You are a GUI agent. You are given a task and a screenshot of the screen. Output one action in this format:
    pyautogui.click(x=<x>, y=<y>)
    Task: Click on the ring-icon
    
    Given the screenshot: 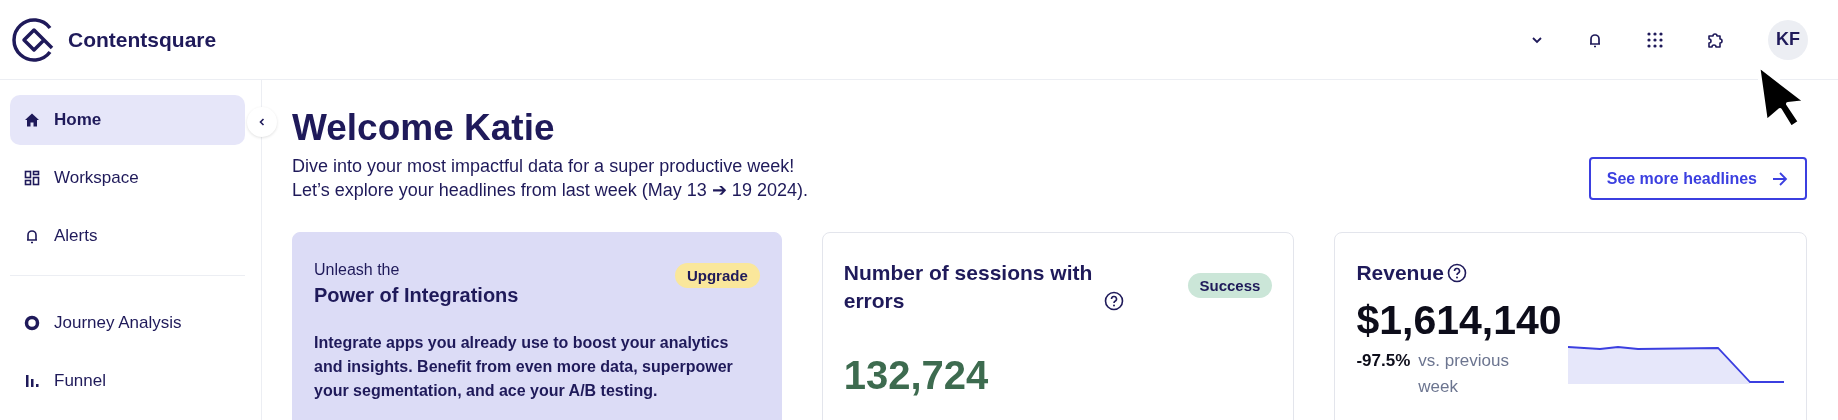 What is the action you would take?
    pyautogui.click(x=32, y=323)
    